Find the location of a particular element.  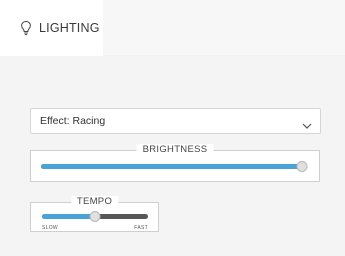

chevron-down-icon is located at coordinates (307, 123).